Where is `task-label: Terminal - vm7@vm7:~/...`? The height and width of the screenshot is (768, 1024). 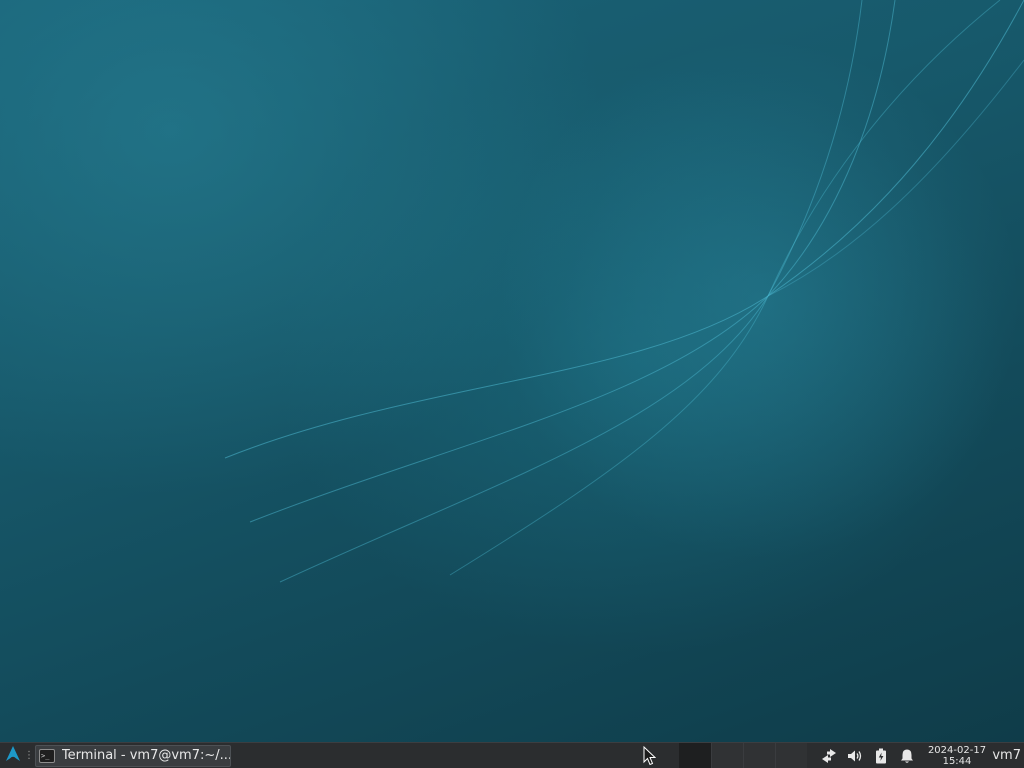
task-label: Terminal - vm7@vm7:~/... is located at coordinates (145, 755).